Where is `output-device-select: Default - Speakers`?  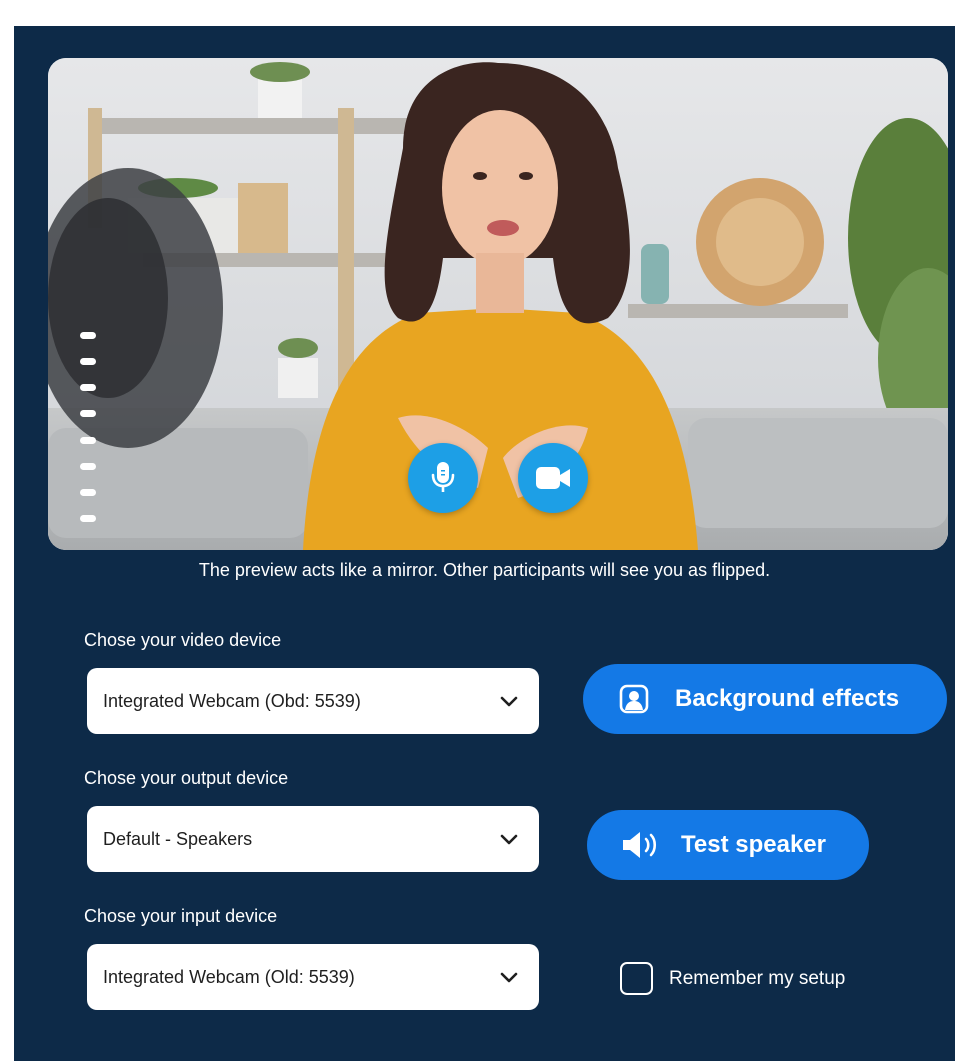
output-device-select: Default - Speakers is located at coordinates (313, 839).